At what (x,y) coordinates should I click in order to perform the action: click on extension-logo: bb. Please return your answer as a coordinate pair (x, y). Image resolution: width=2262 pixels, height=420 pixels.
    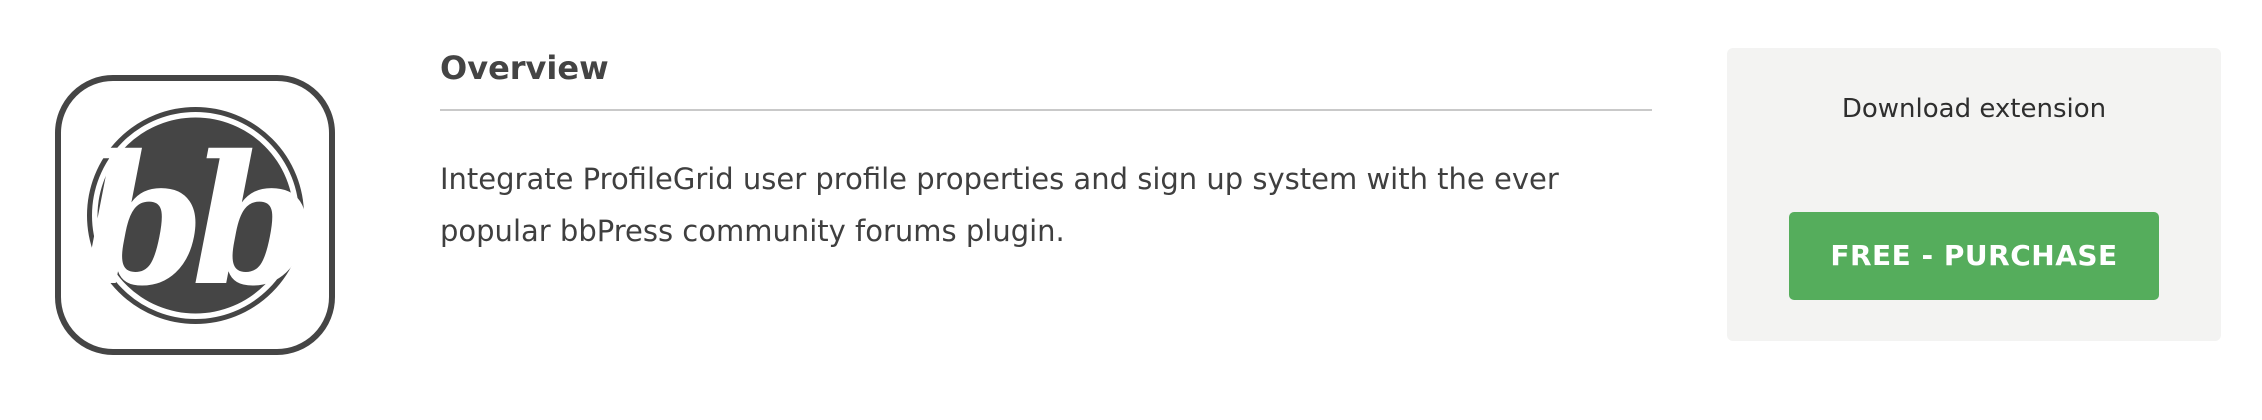
    Looking at the image, I should click on (195, 215).